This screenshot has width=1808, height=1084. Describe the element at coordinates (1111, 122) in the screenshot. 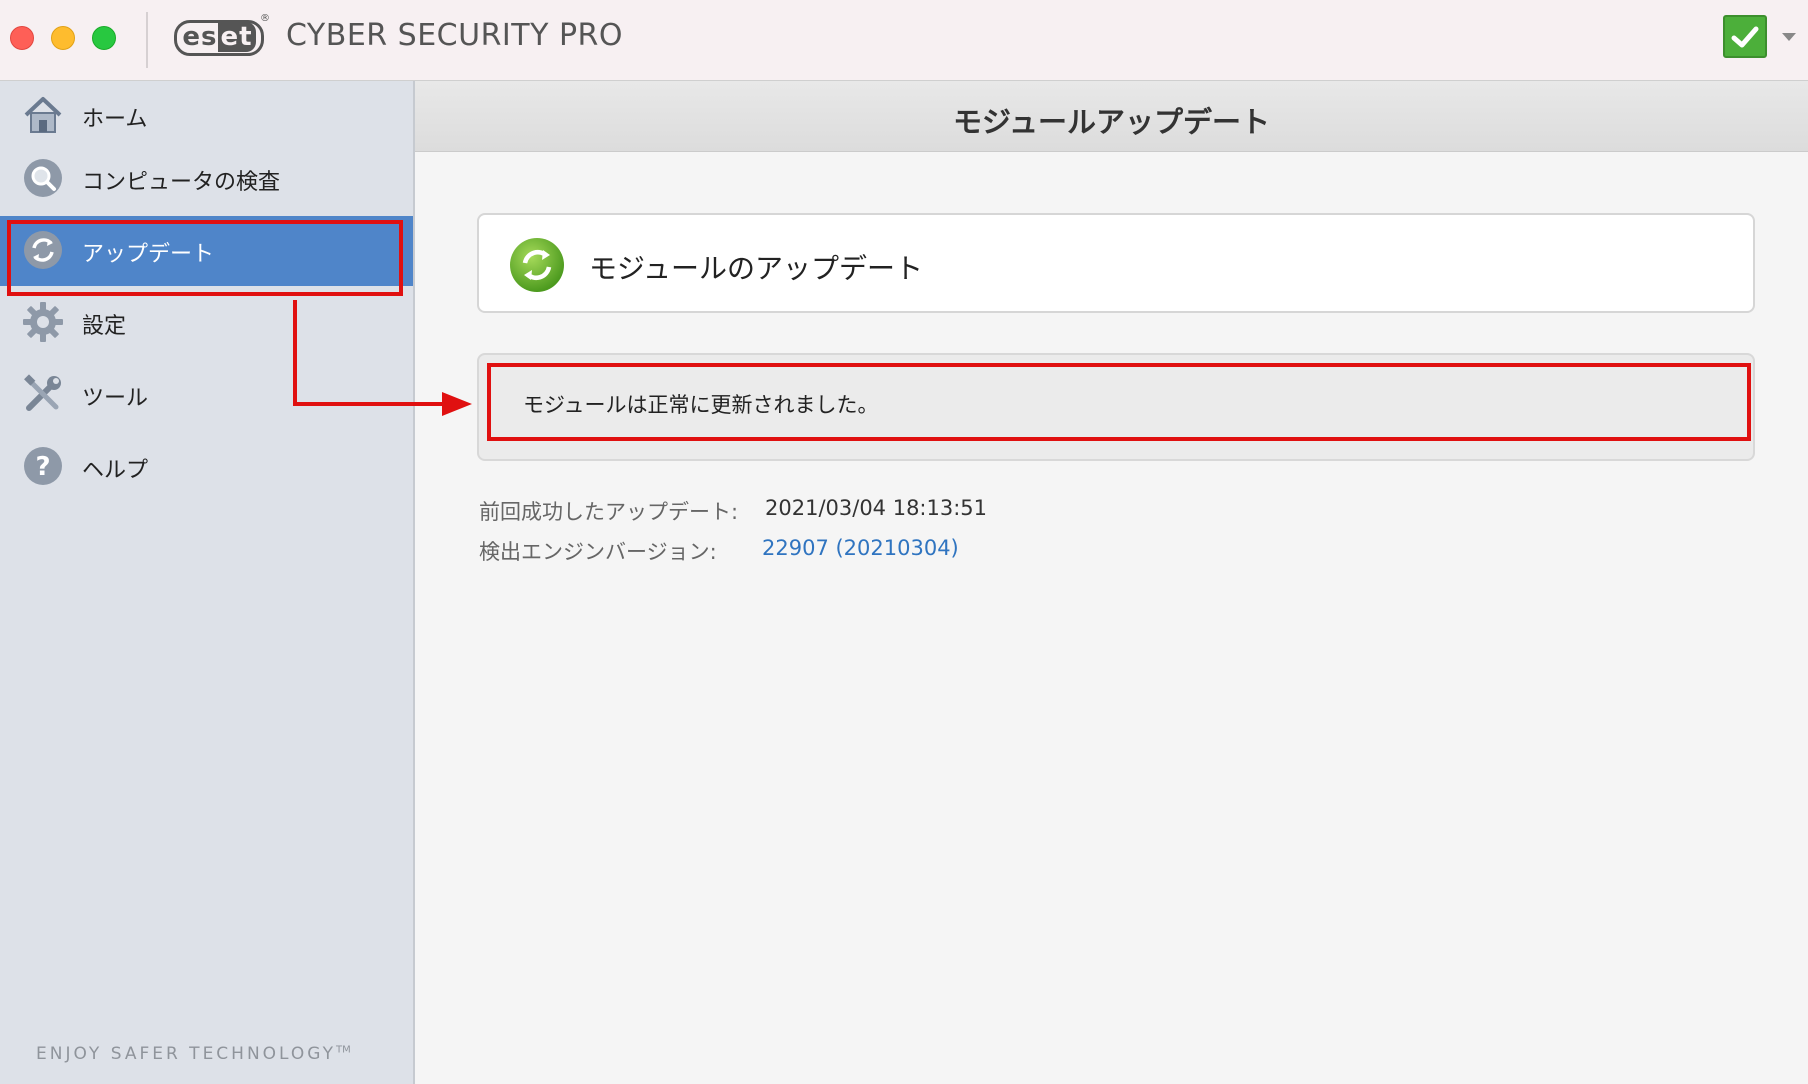

I see `page-title: モジュールアップデート` at that location.